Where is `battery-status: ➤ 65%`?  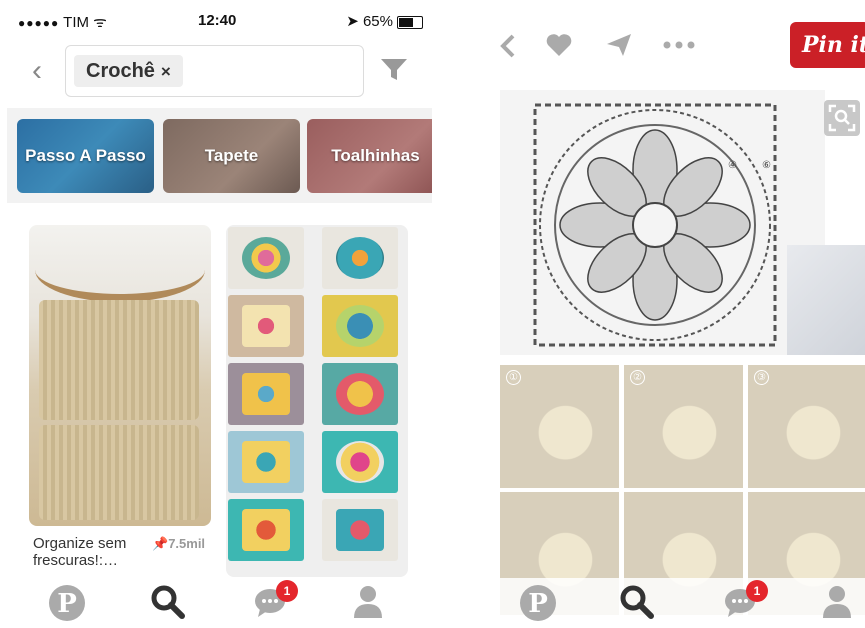
battery-status: ➤ 65% is located at coordinates (384, 21).